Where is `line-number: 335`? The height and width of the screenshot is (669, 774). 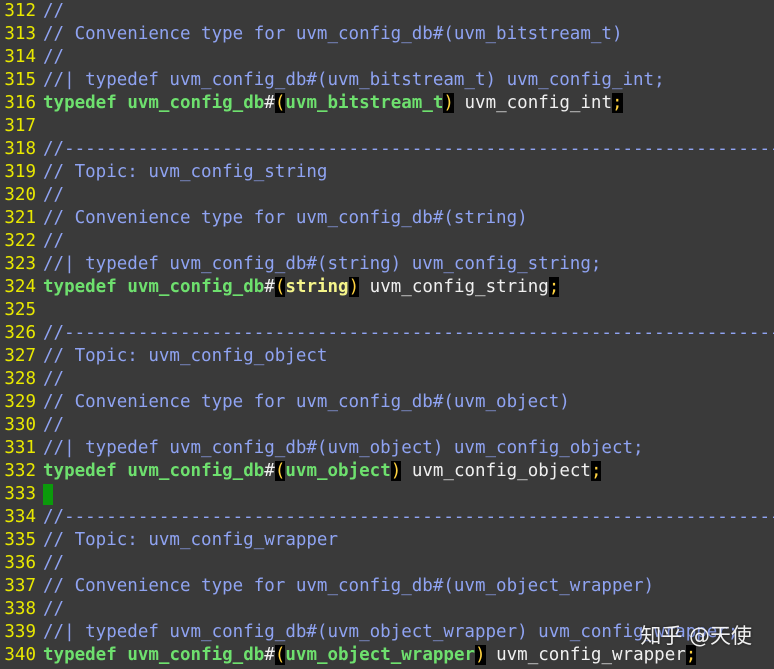 line-number: 335 is located at coordinates (20, 540).